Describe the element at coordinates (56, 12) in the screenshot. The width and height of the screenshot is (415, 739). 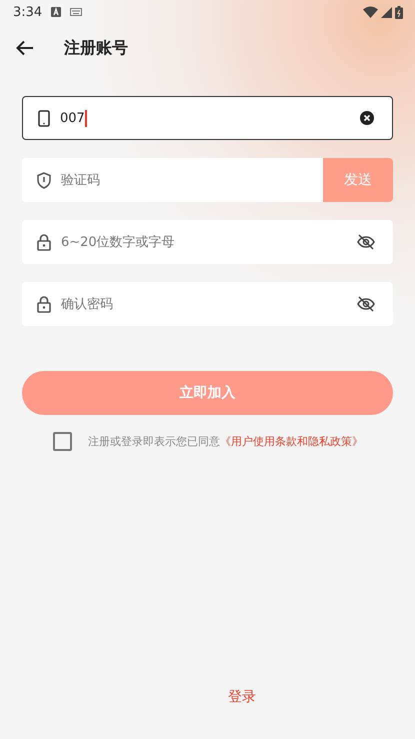
I see `notification-icon` at that location.